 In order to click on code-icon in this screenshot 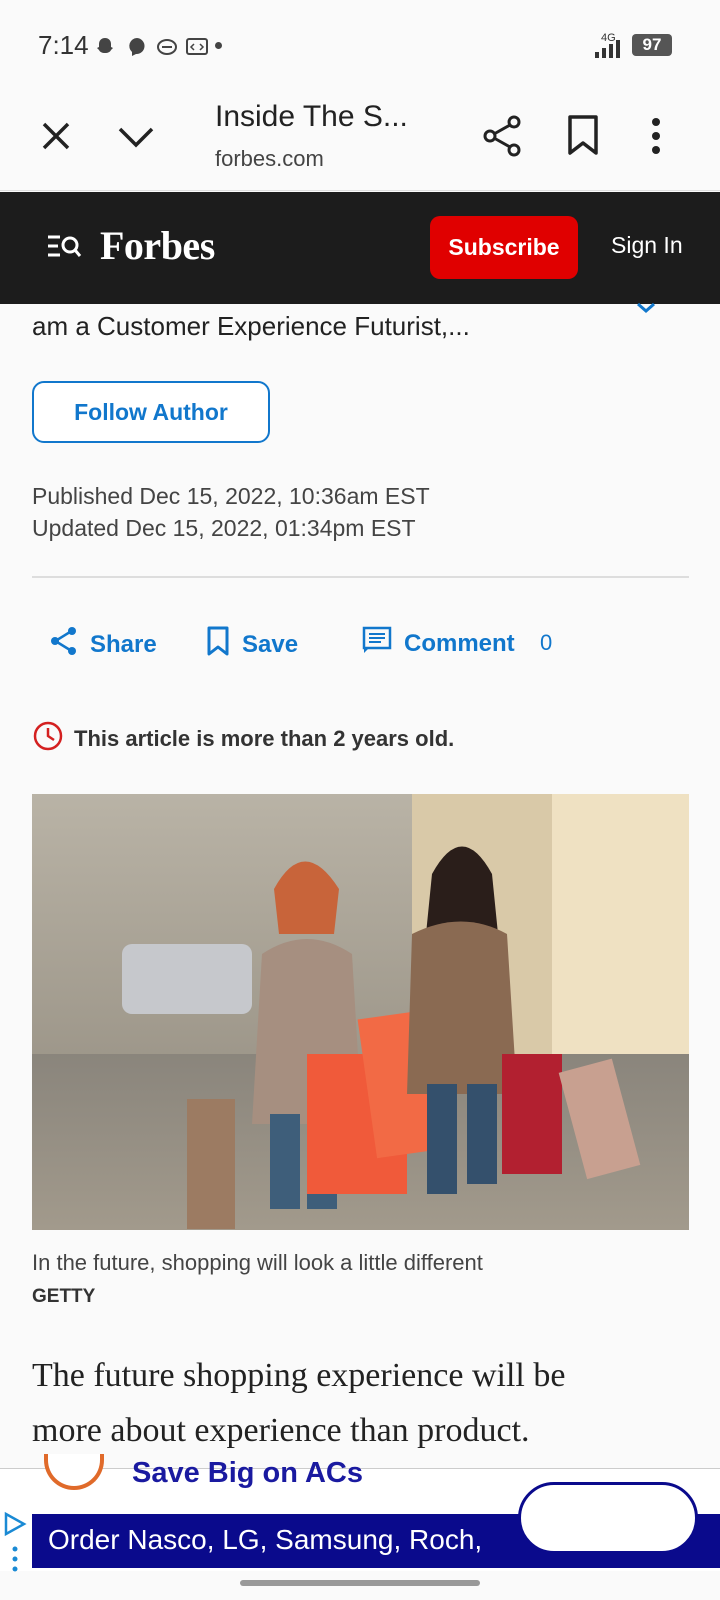, I will do `click(197, 46)`.